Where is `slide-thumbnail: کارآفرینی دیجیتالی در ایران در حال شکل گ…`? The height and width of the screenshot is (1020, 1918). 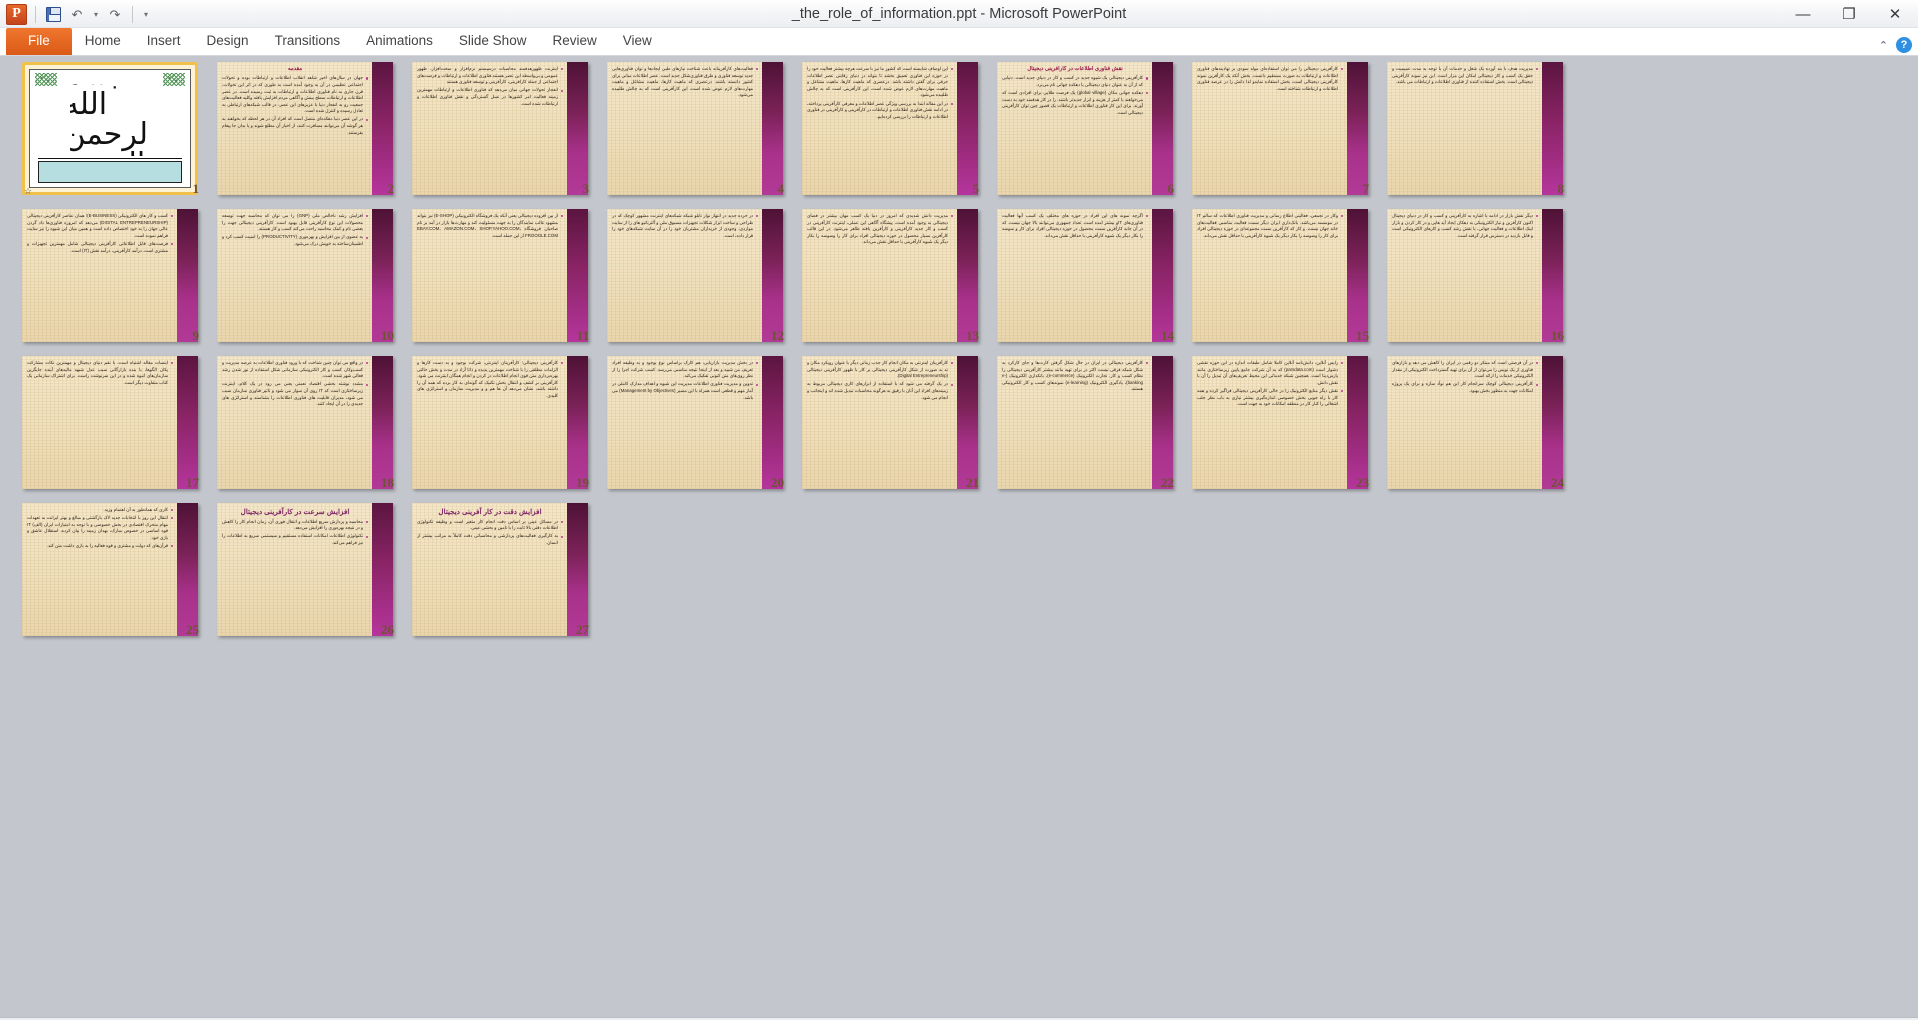
slide-thumbnail: کارآفرینی دیجیتالی در ایران در حال شکل گ… is located at coordinates (1085, 422).